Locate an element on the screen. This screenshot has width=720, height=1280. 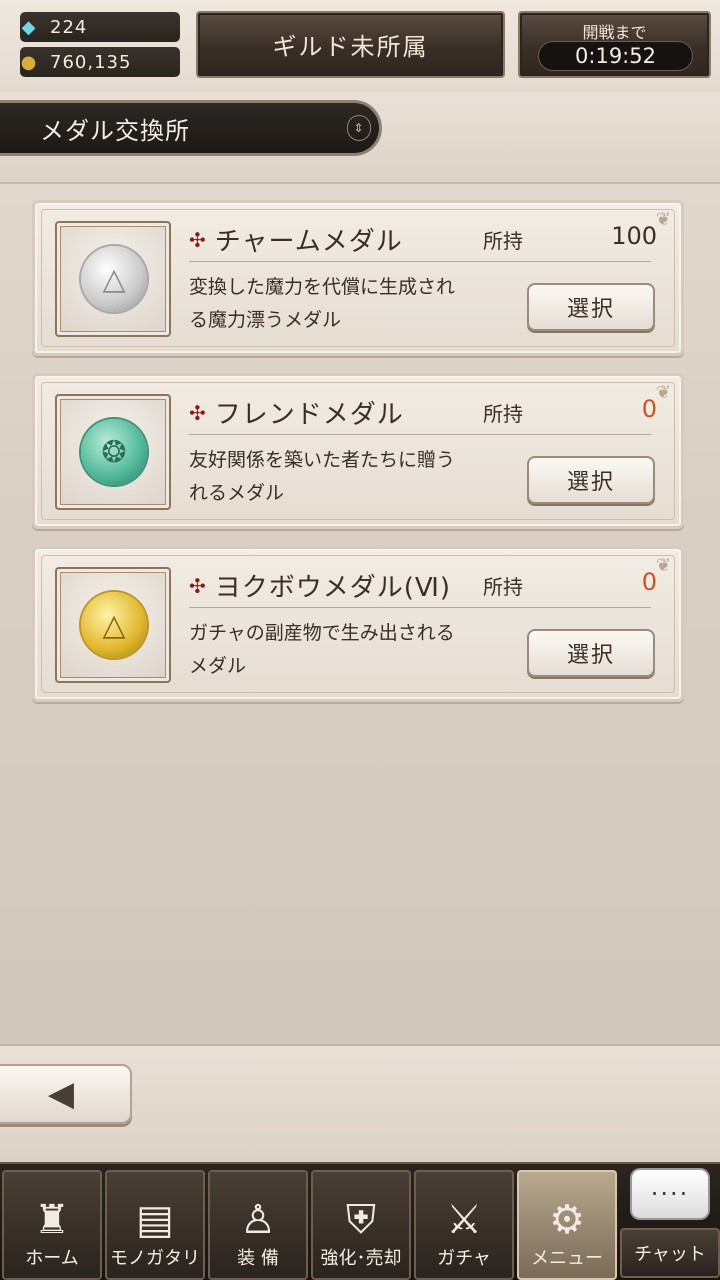
helmet-icon: ⛨ is located at coordinates (361, 1220).